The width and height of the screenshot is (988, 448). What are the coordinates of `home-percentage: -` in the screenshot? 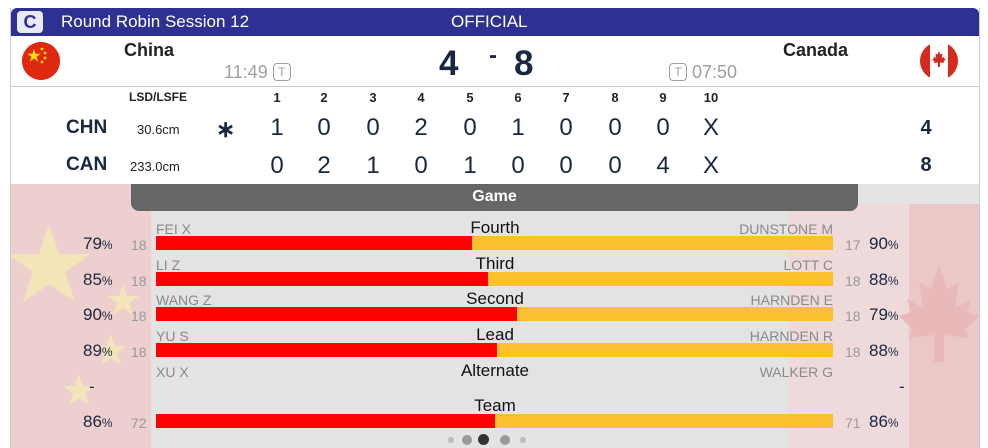 It's located at (92, 387).